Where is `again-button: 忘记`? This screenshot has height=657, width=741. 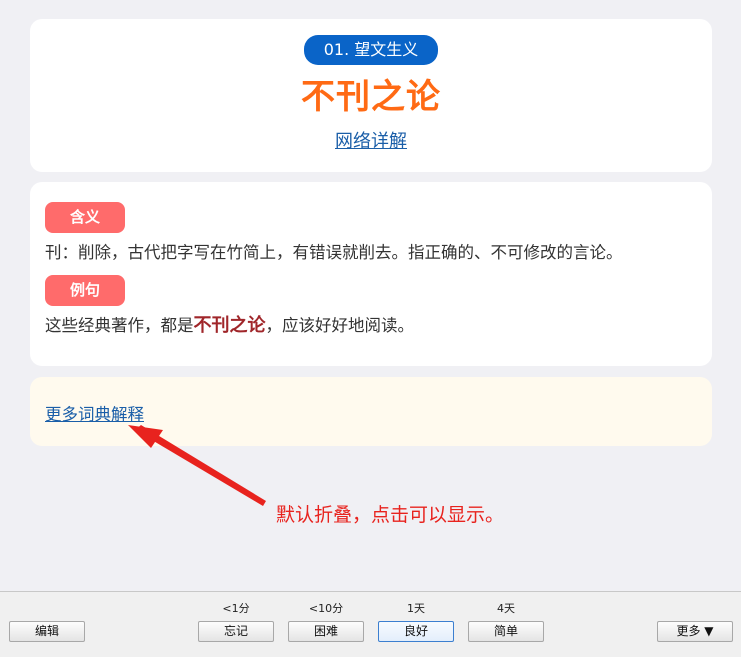
again-button: 忘记 is located at coordinates (236, 631).